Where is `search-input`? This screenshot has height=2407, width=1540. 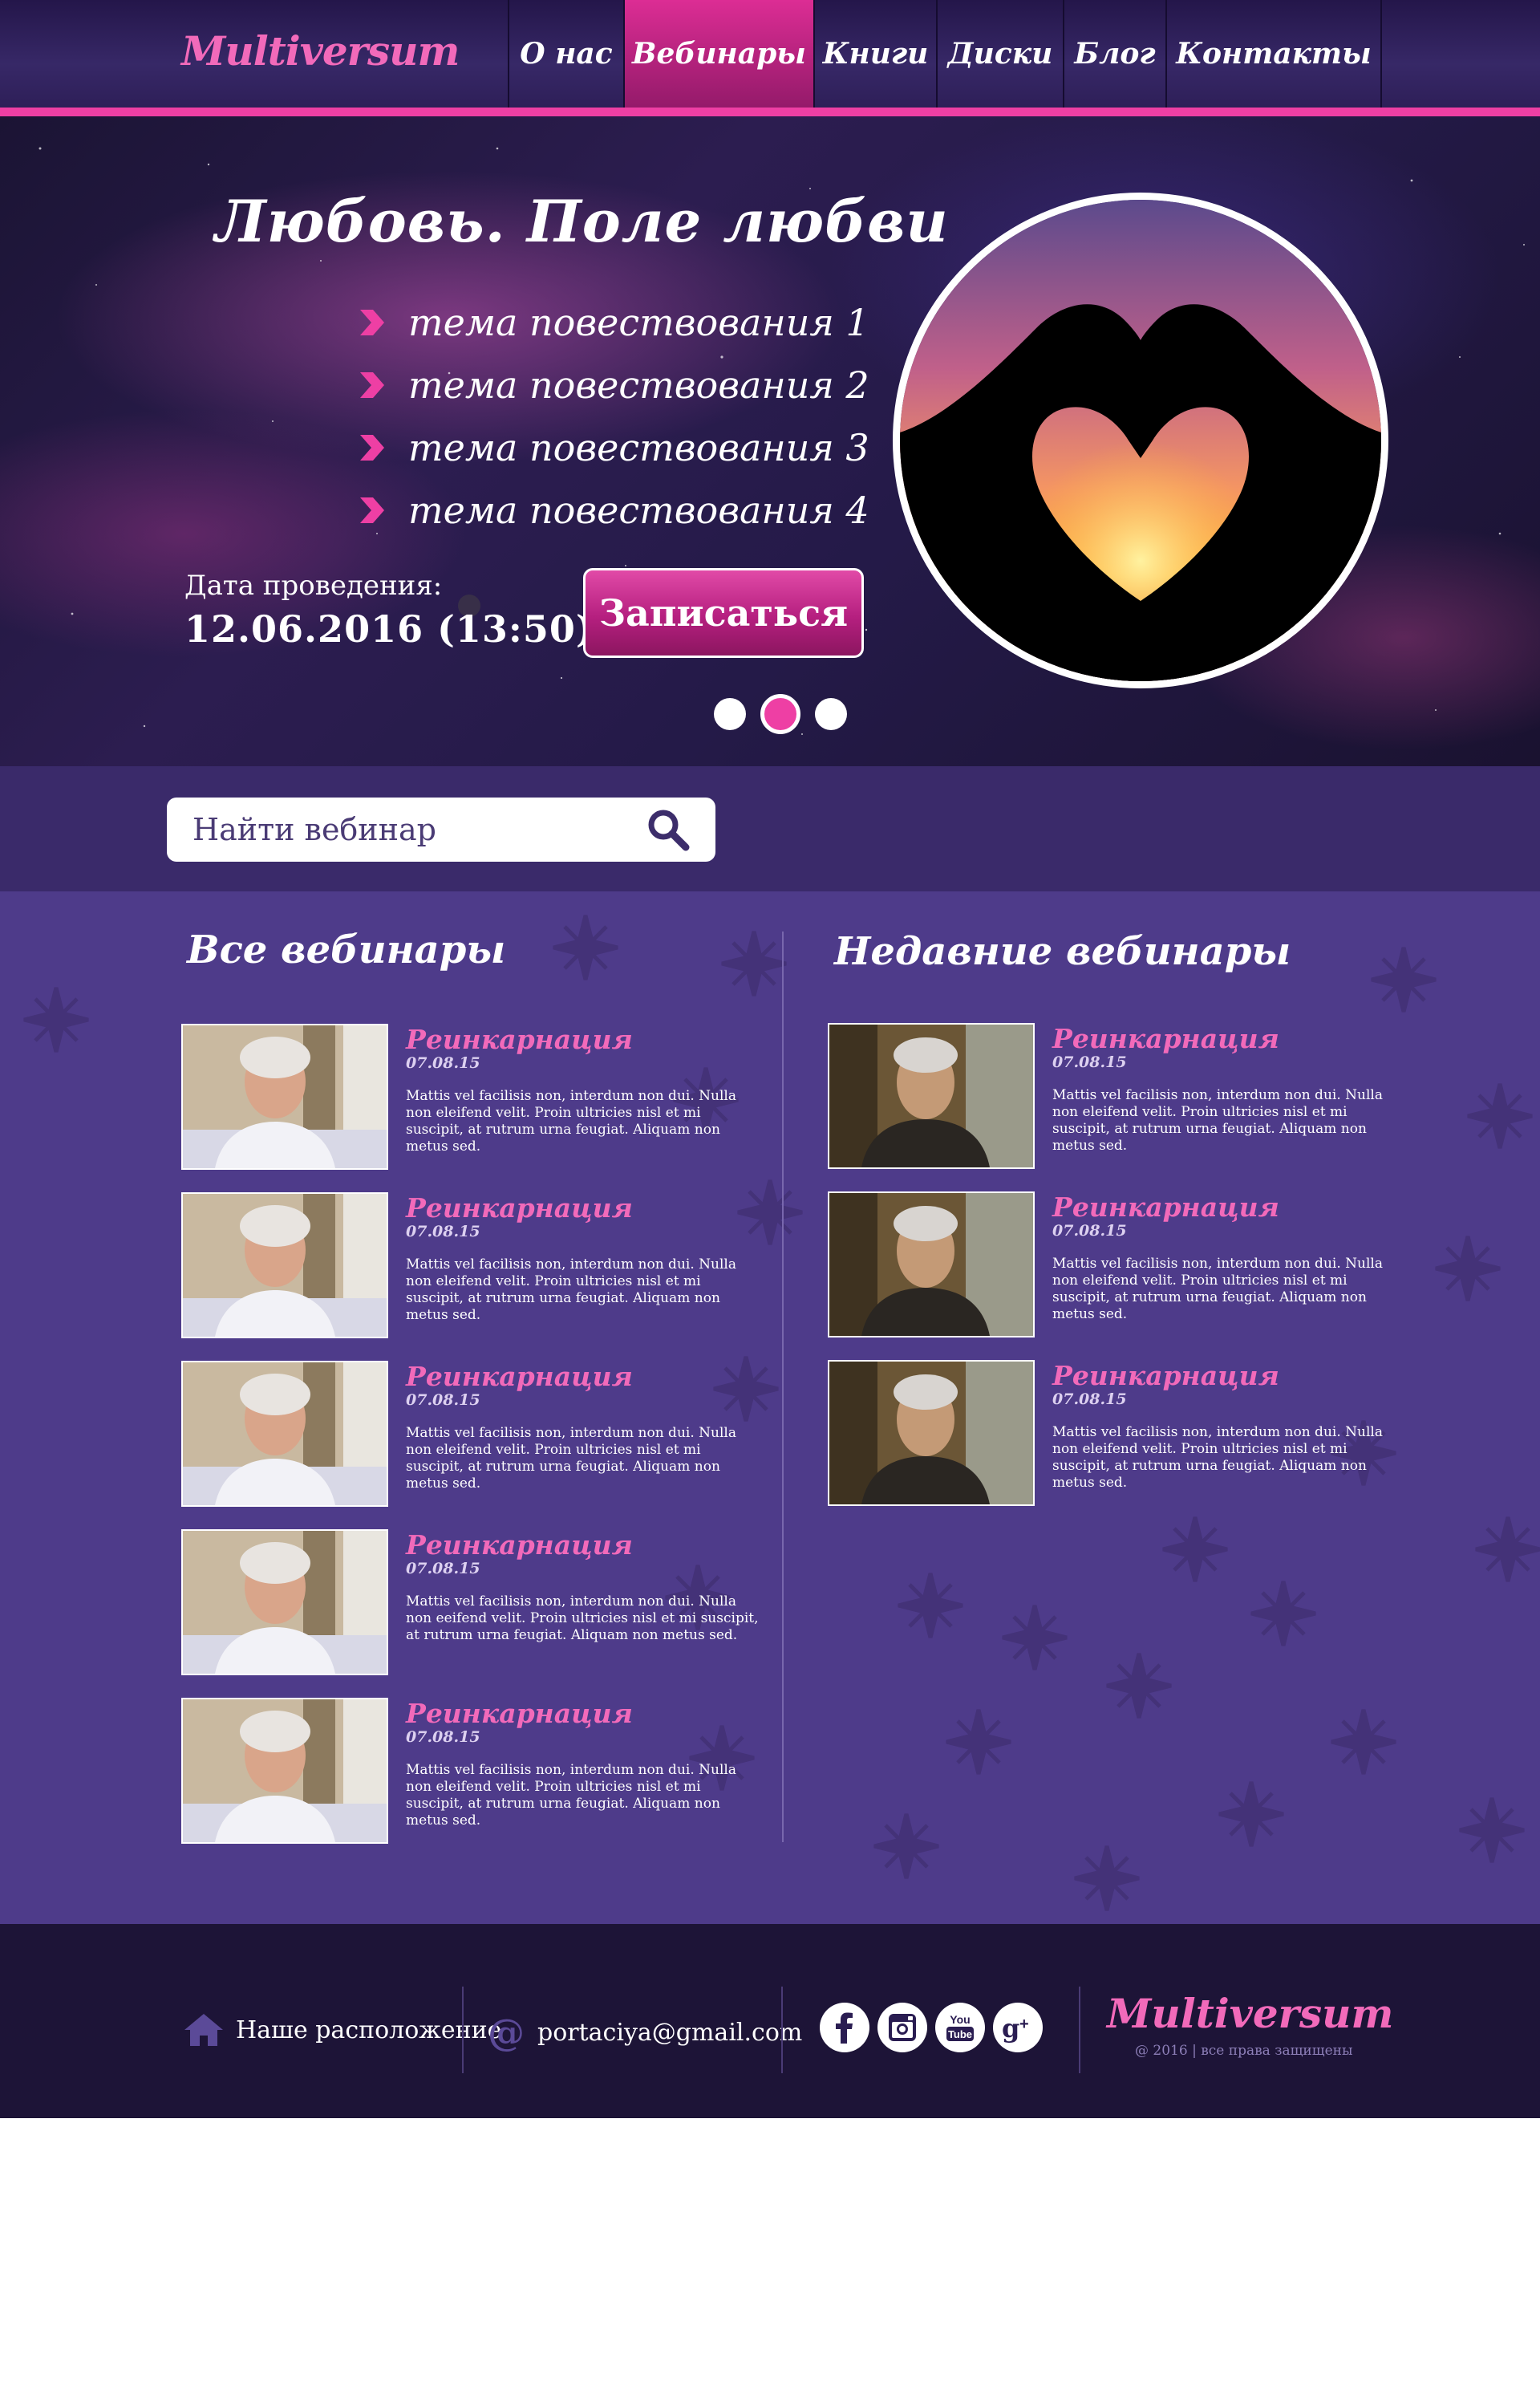
search-input is located at coordinates (416, 830).